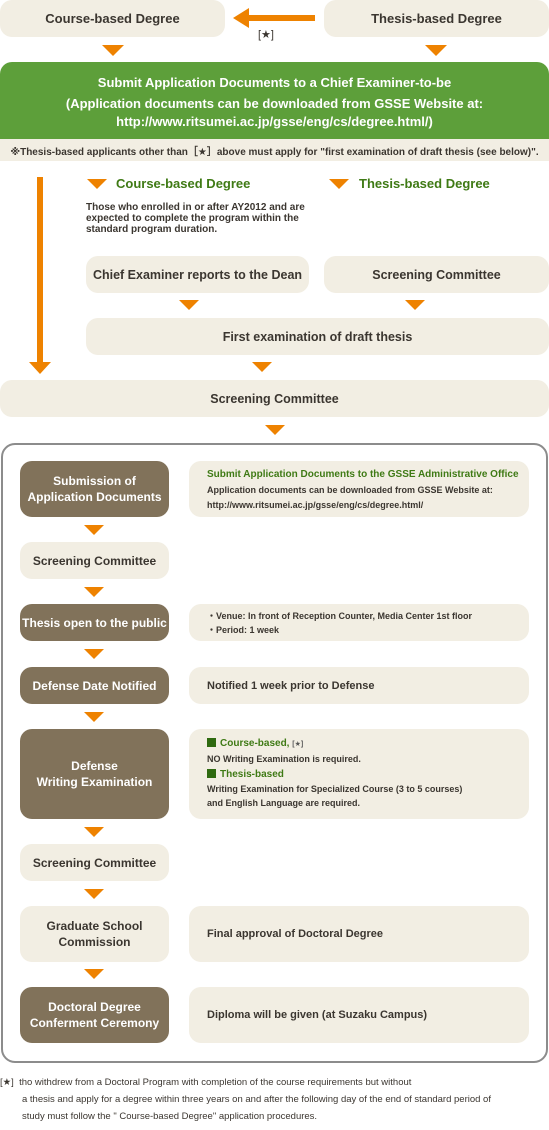  Describe the element at coordinates (7, 1082) in the screenshot. I see `footnote-star: [★]` at that location.